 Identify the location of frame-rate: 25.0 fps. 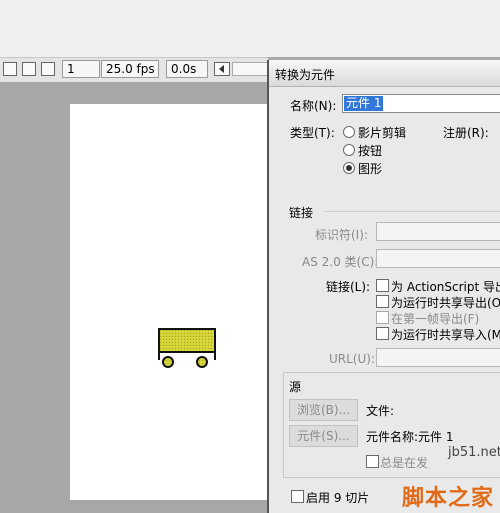
(130, 69).